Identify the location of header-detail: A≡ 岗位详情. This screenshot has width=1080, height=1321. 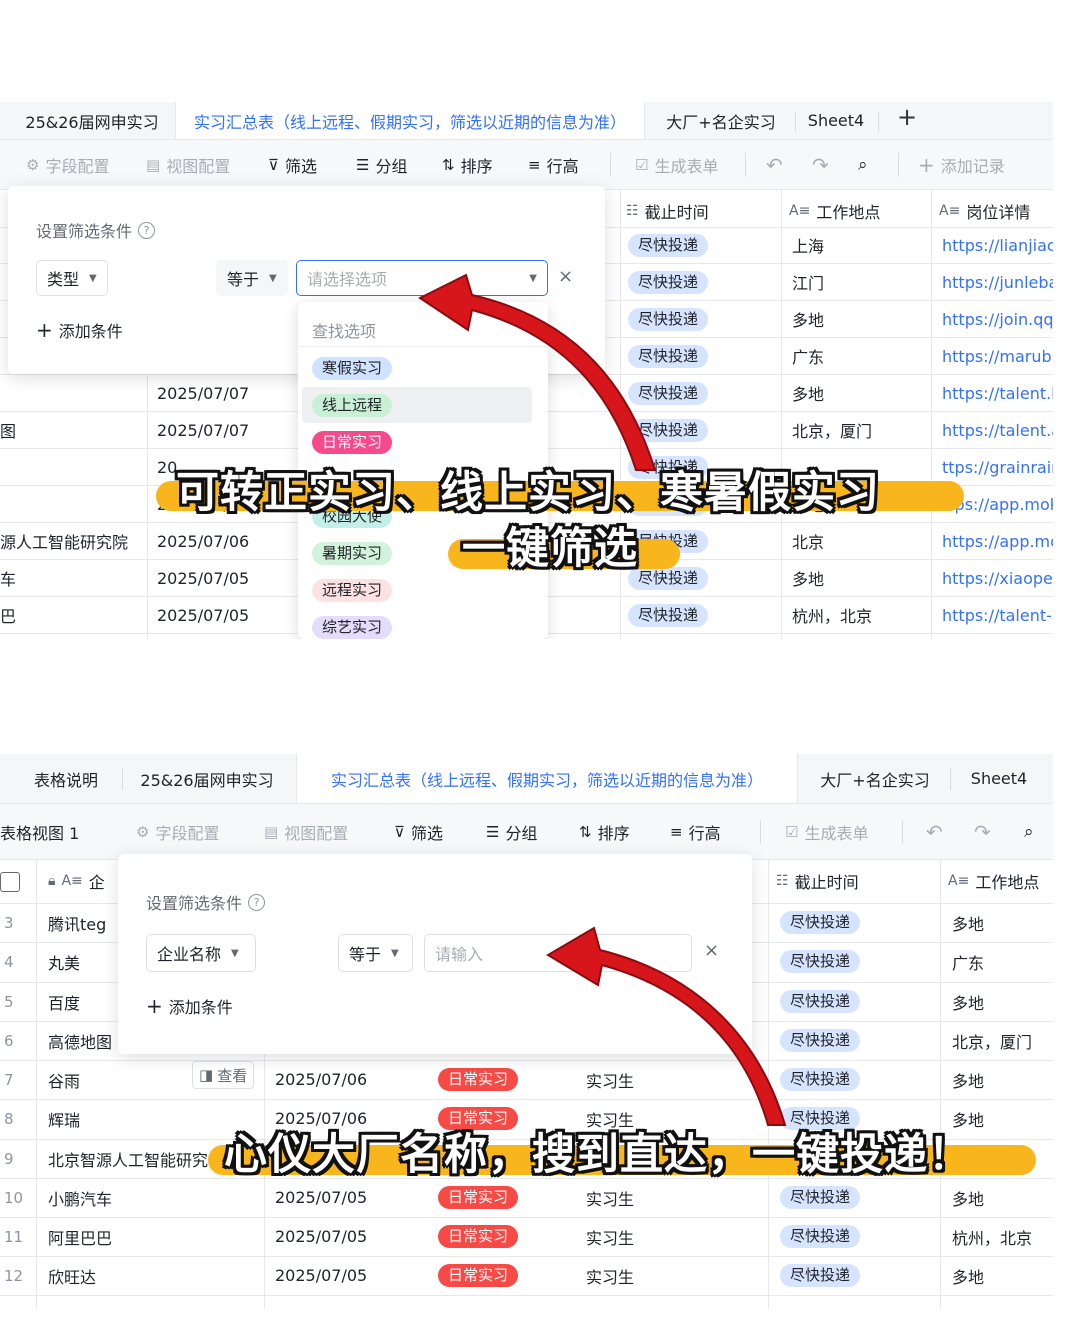
(984, 211).